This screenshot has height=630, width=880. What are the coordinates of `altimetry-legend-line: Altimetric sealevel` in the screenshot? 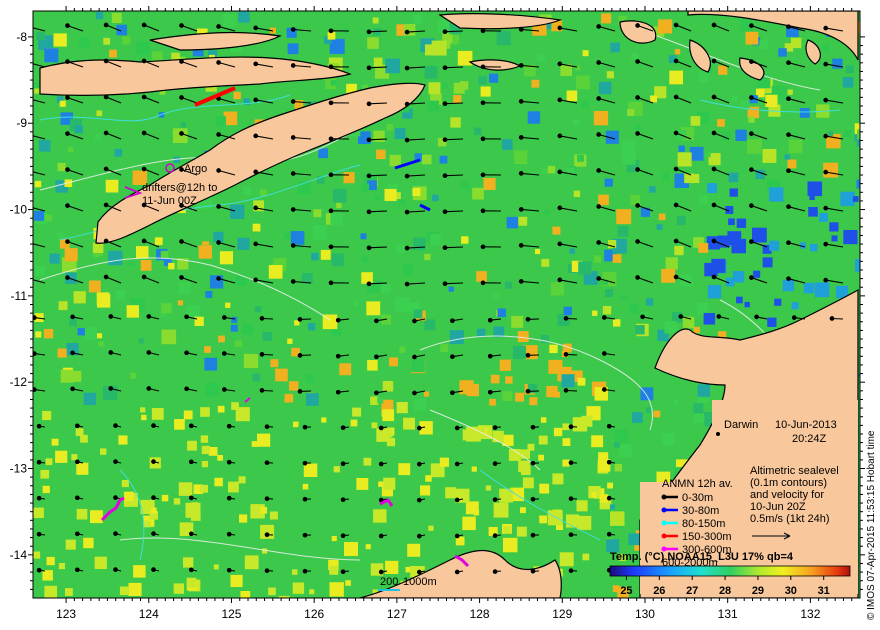 It's located at (794, 471).